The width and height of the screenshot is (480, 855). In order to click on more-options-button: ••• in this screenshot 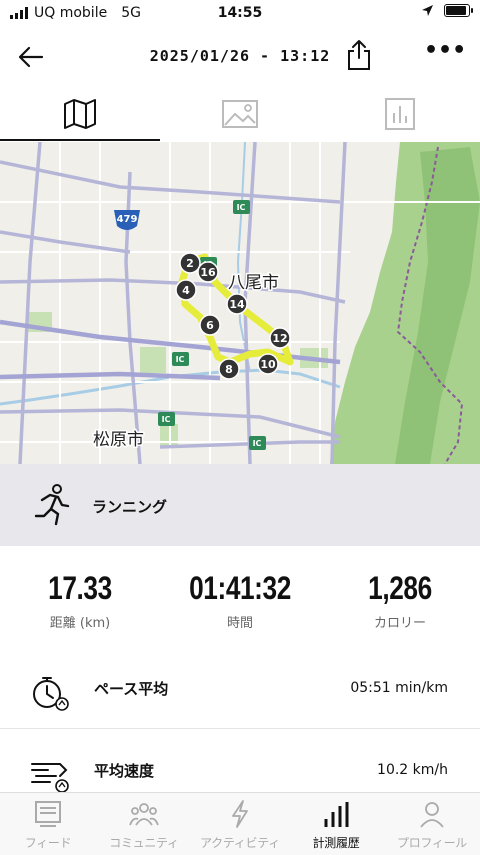, I will do `click(445, 52)`.